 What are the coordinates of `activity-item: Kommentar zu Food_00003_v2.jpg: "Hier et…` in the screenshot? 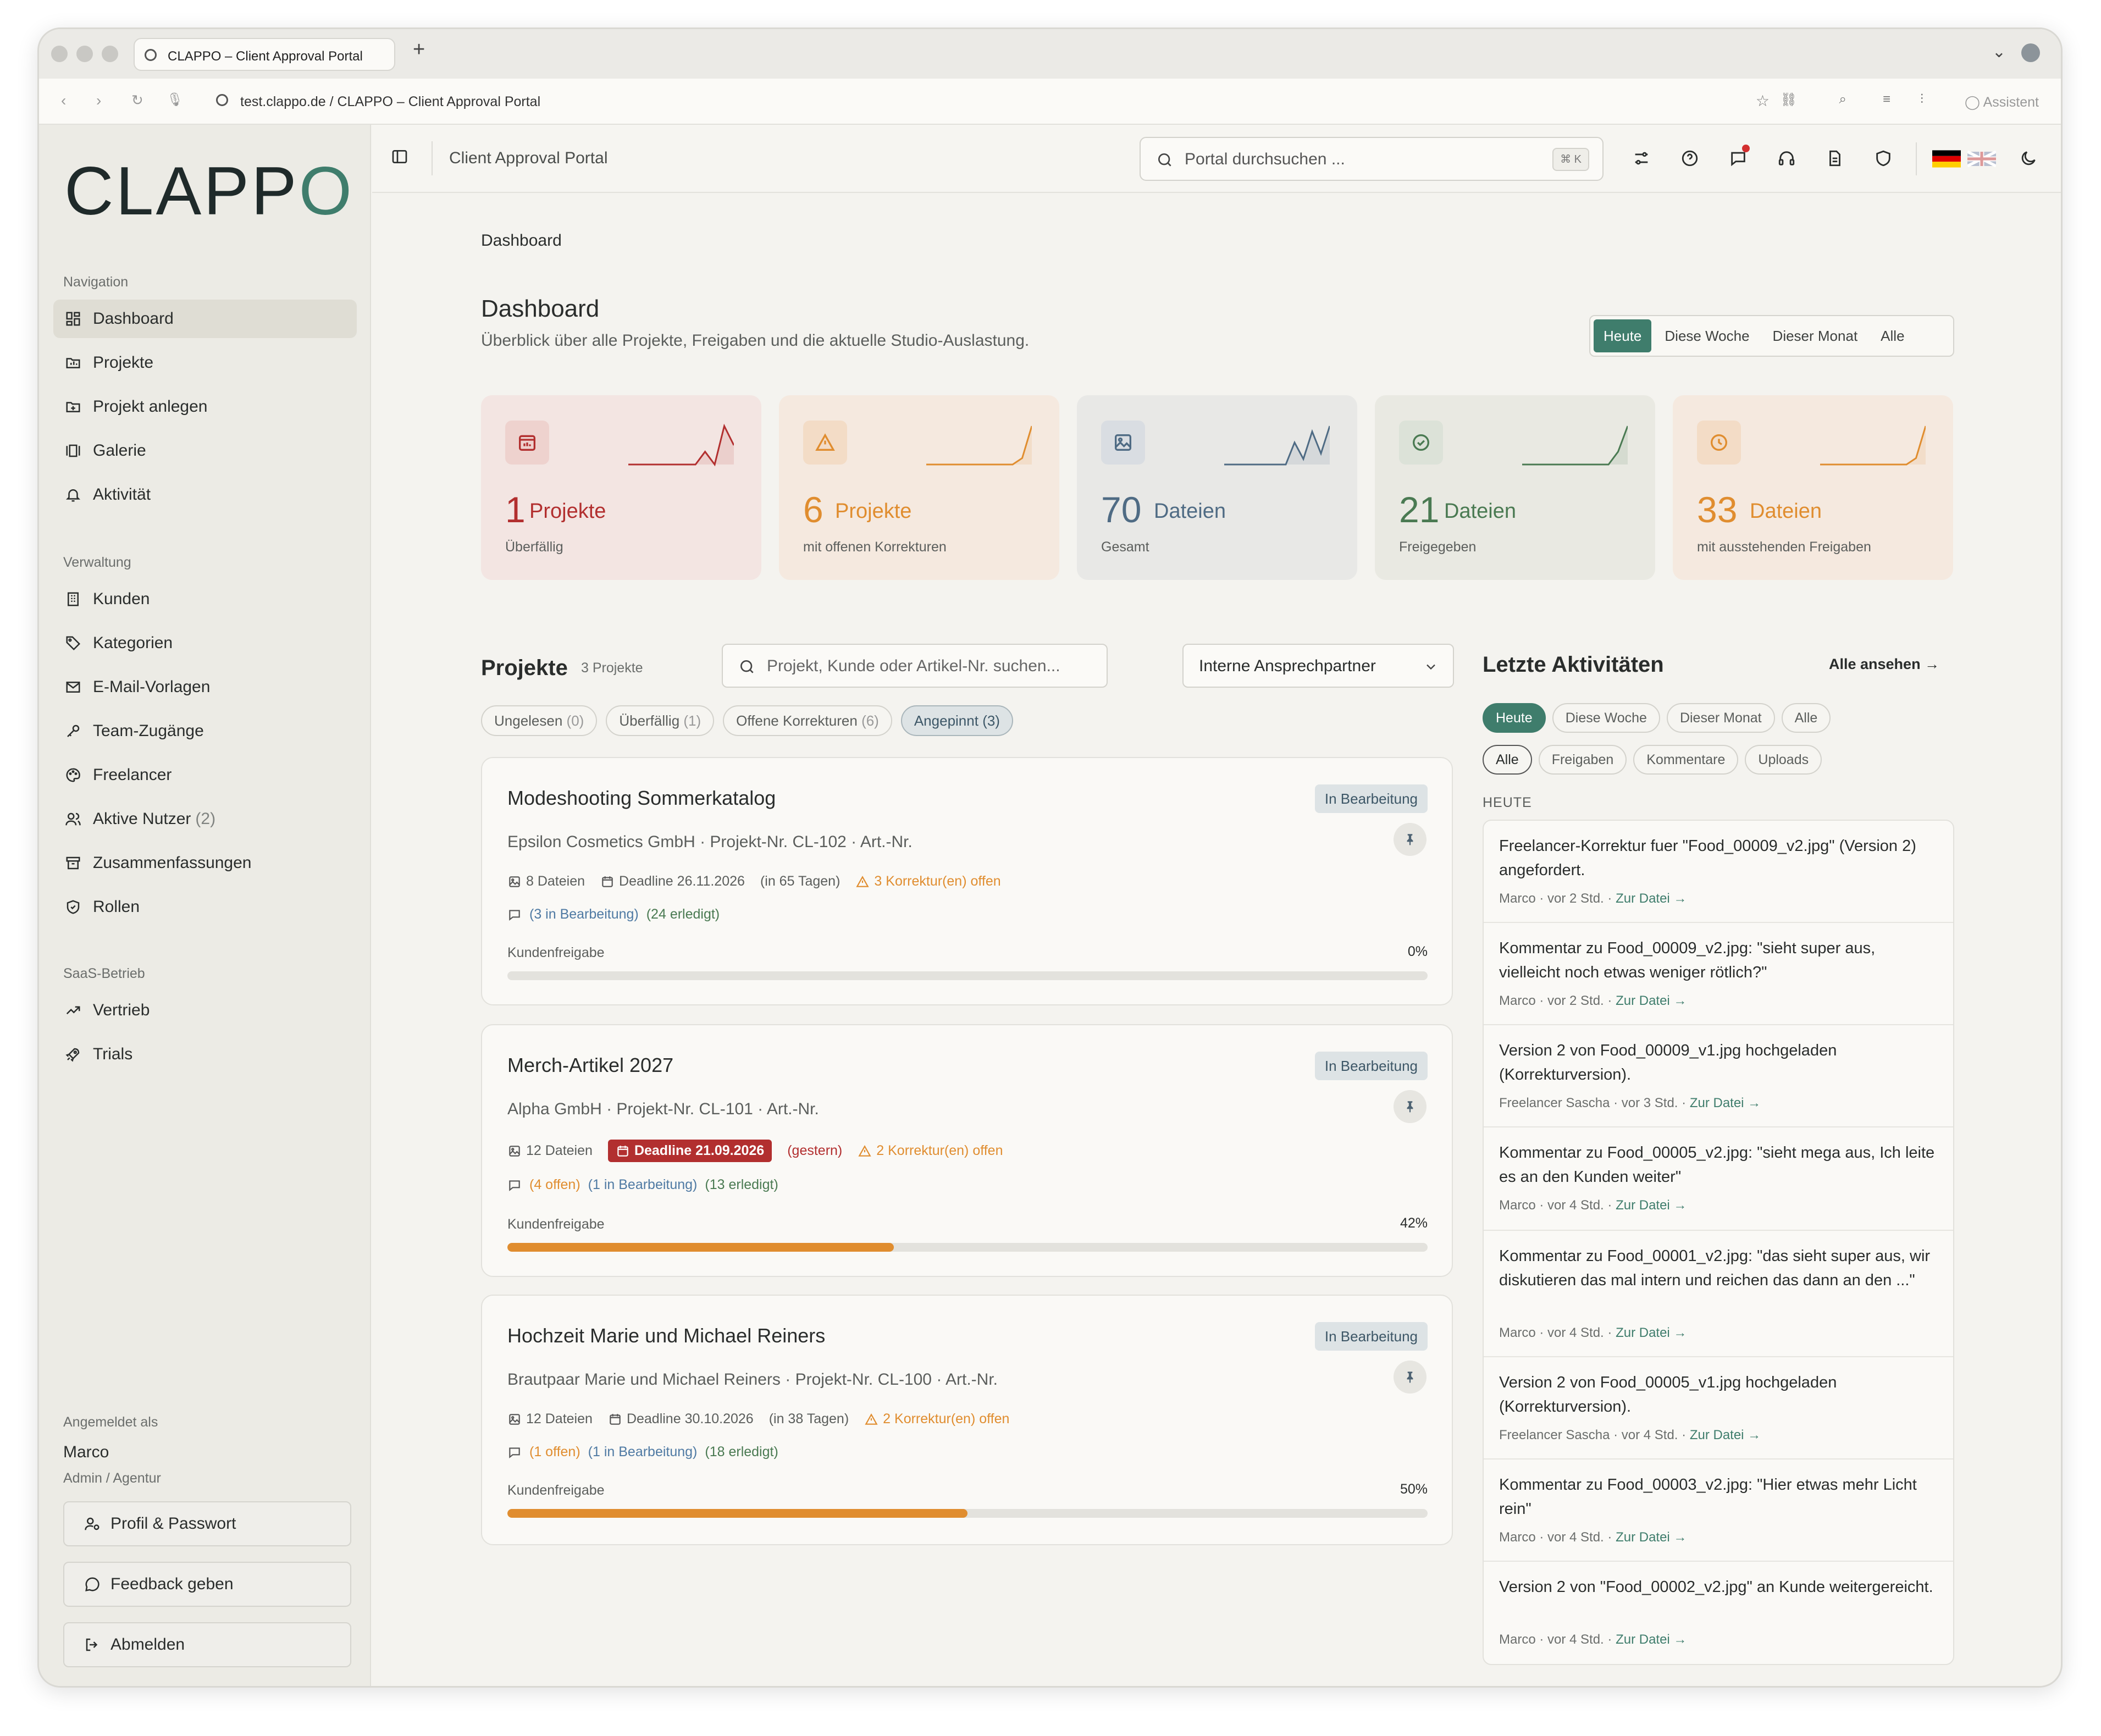 It's located at (1719, 1510).